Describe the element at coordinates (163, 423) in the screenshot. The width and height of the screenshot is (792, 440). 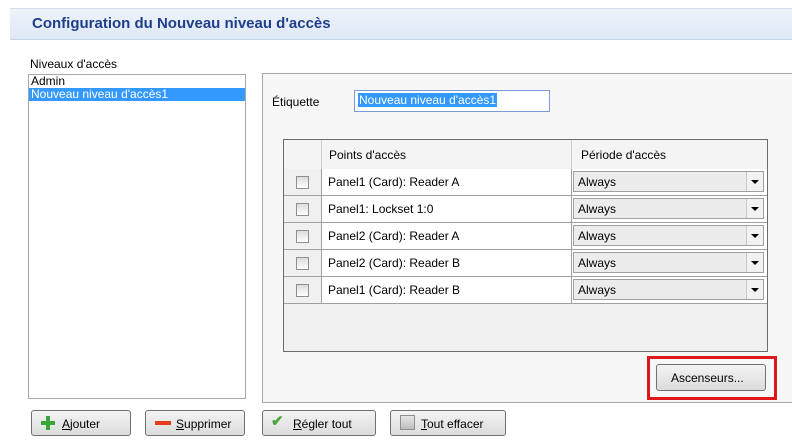
I see `minus-icon` at that location.